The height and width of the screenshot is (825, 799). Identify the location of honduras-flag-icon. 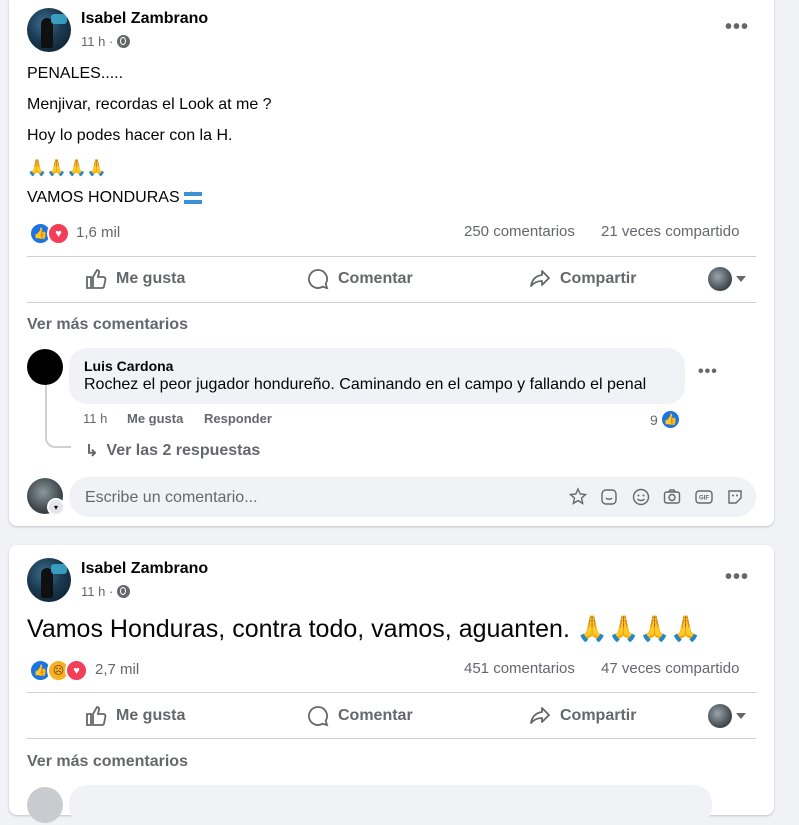
(192, 196).